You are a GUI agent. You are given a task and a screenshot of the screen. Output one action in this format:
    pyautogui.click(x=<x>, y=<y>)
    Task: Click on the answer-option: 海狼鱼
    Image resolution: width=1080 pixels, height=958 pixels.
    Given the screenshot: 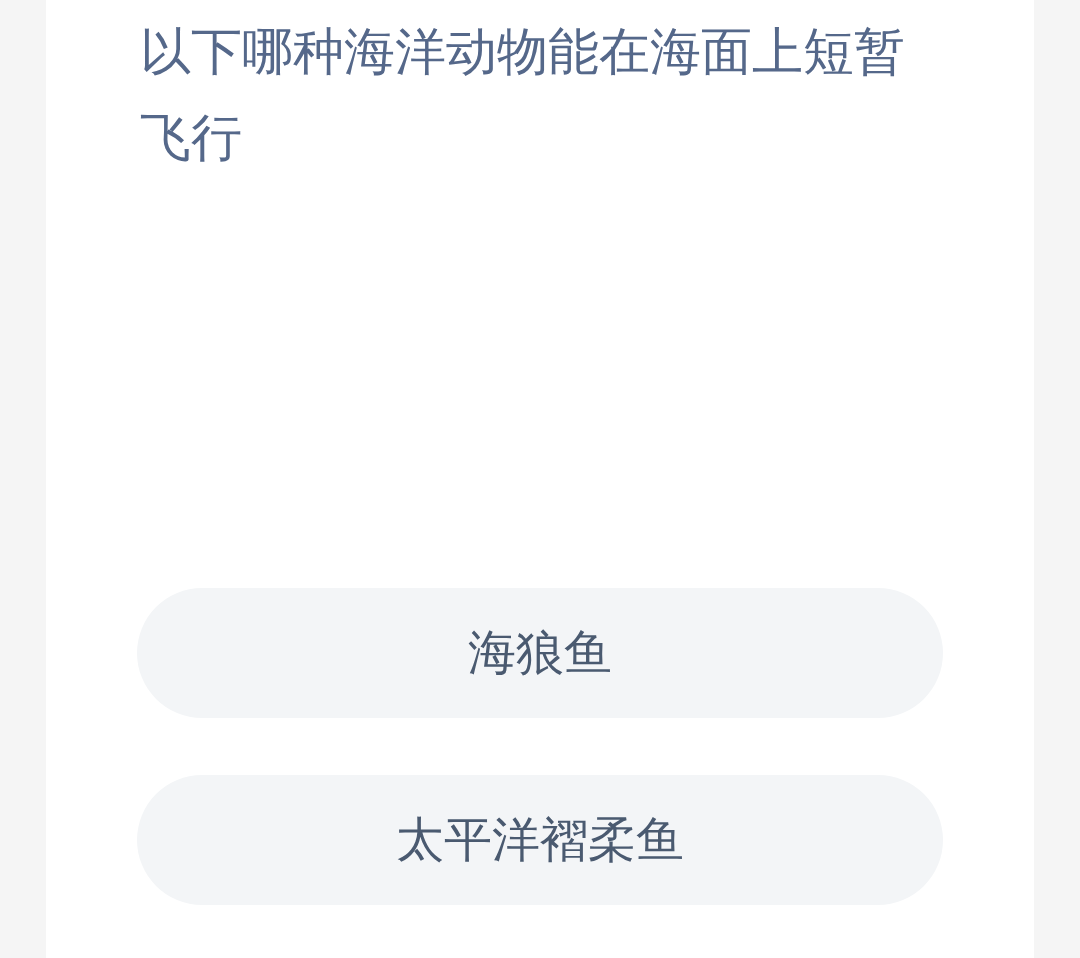 What is the action you would take?
    pyautogui.click(x=540, y=653)
    